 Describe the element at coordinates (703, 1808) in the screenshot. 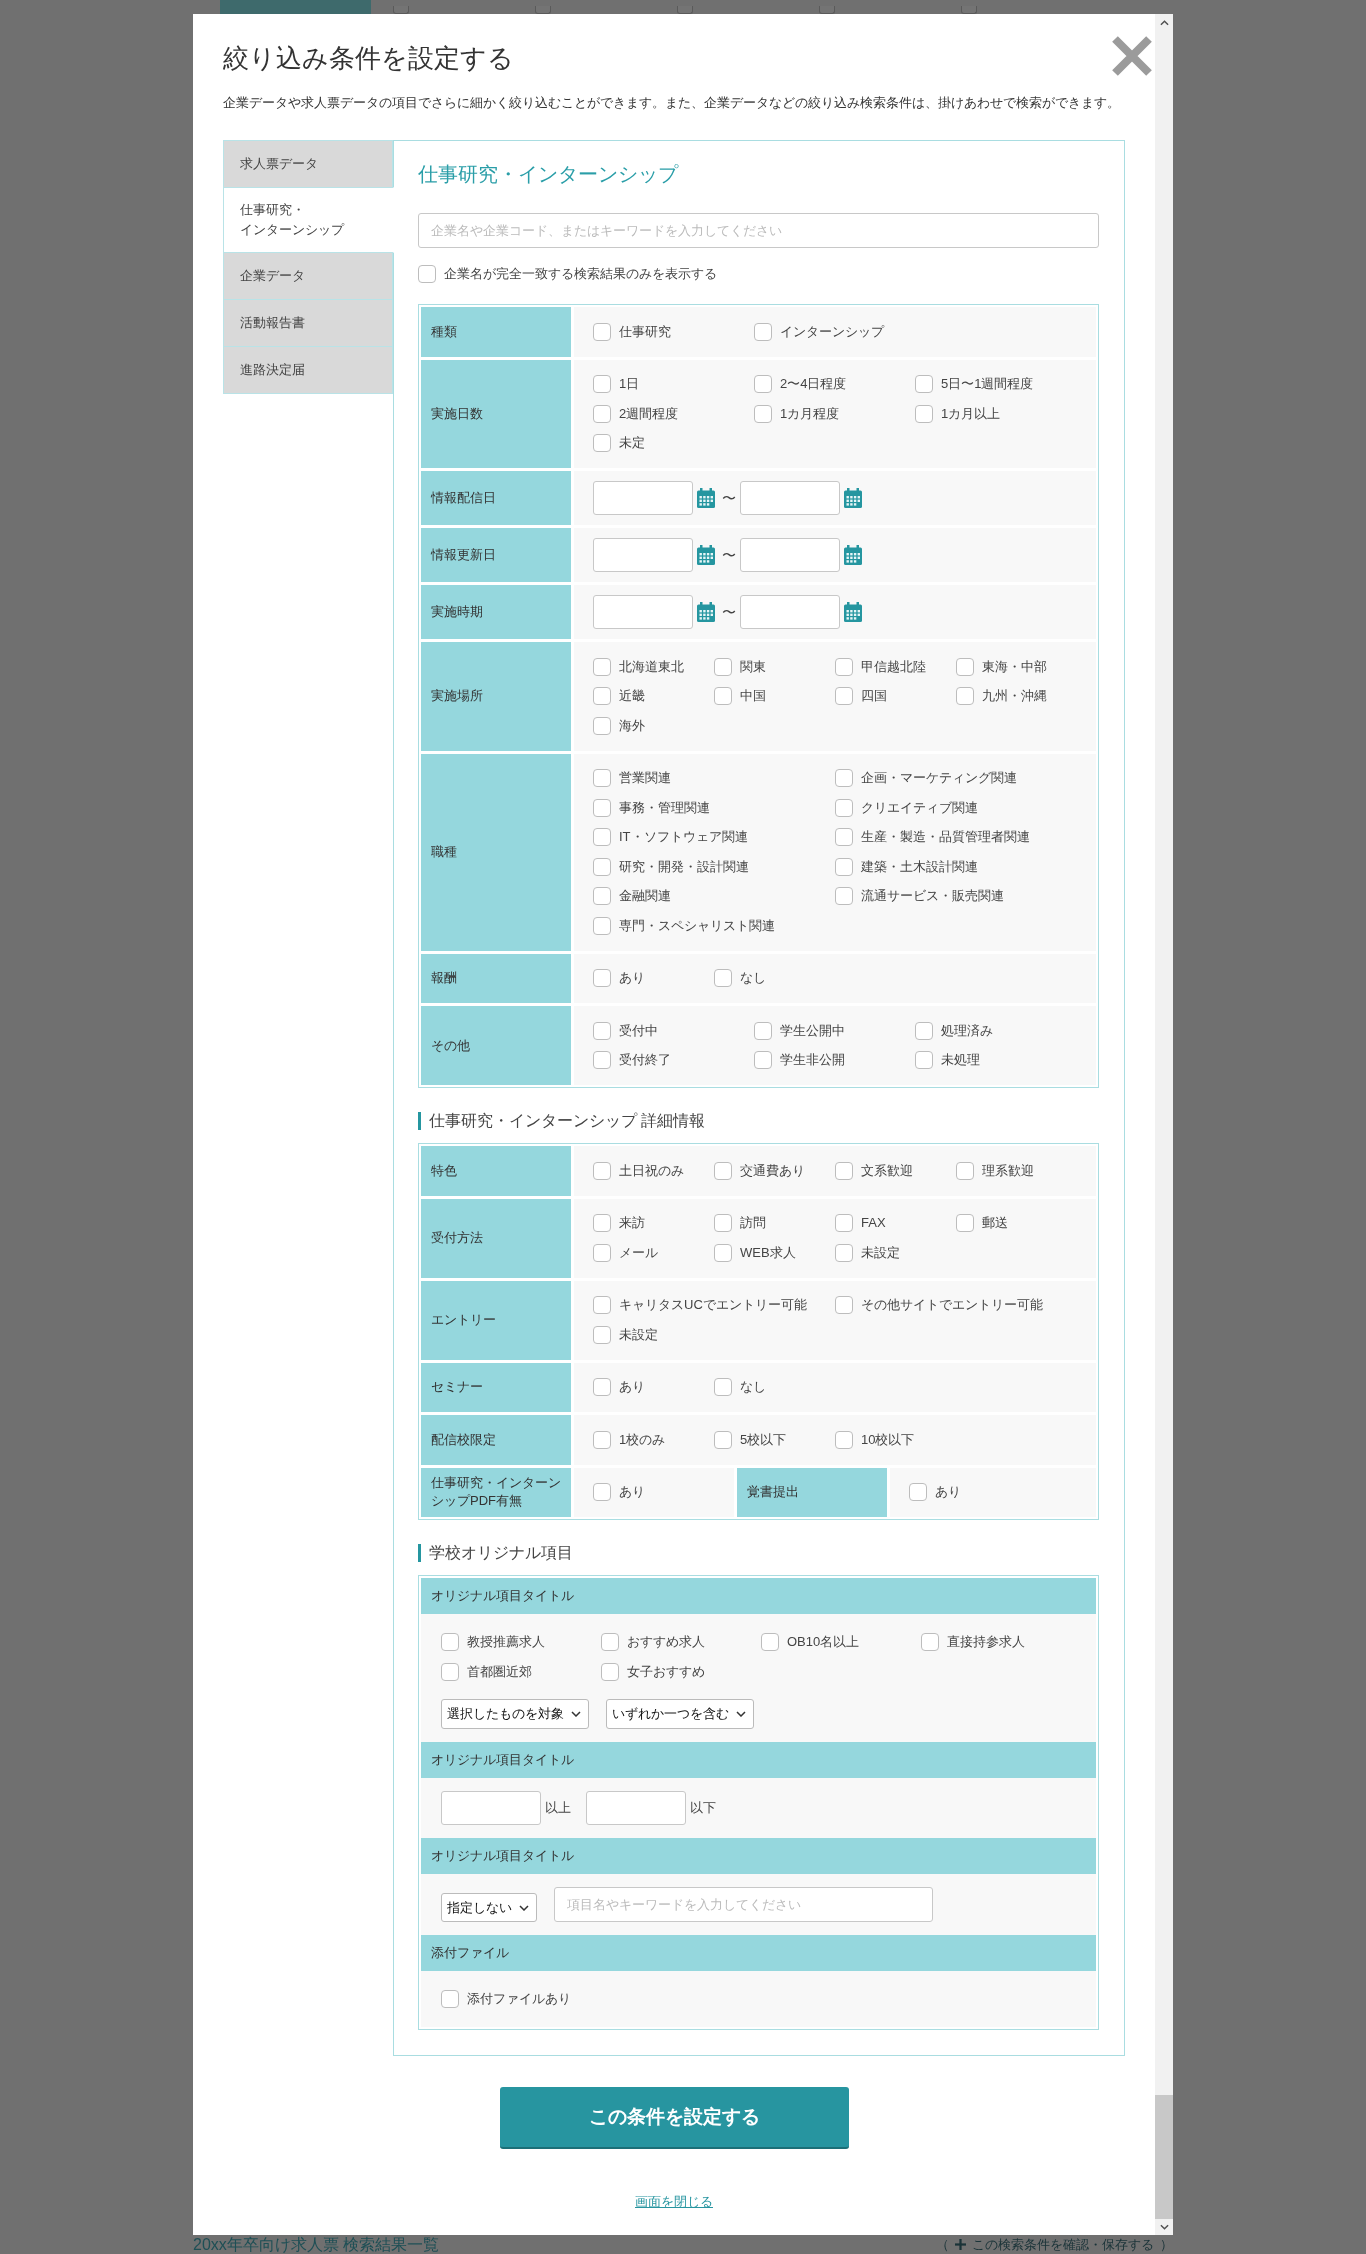

I see `unit-label: 以下` at that location.